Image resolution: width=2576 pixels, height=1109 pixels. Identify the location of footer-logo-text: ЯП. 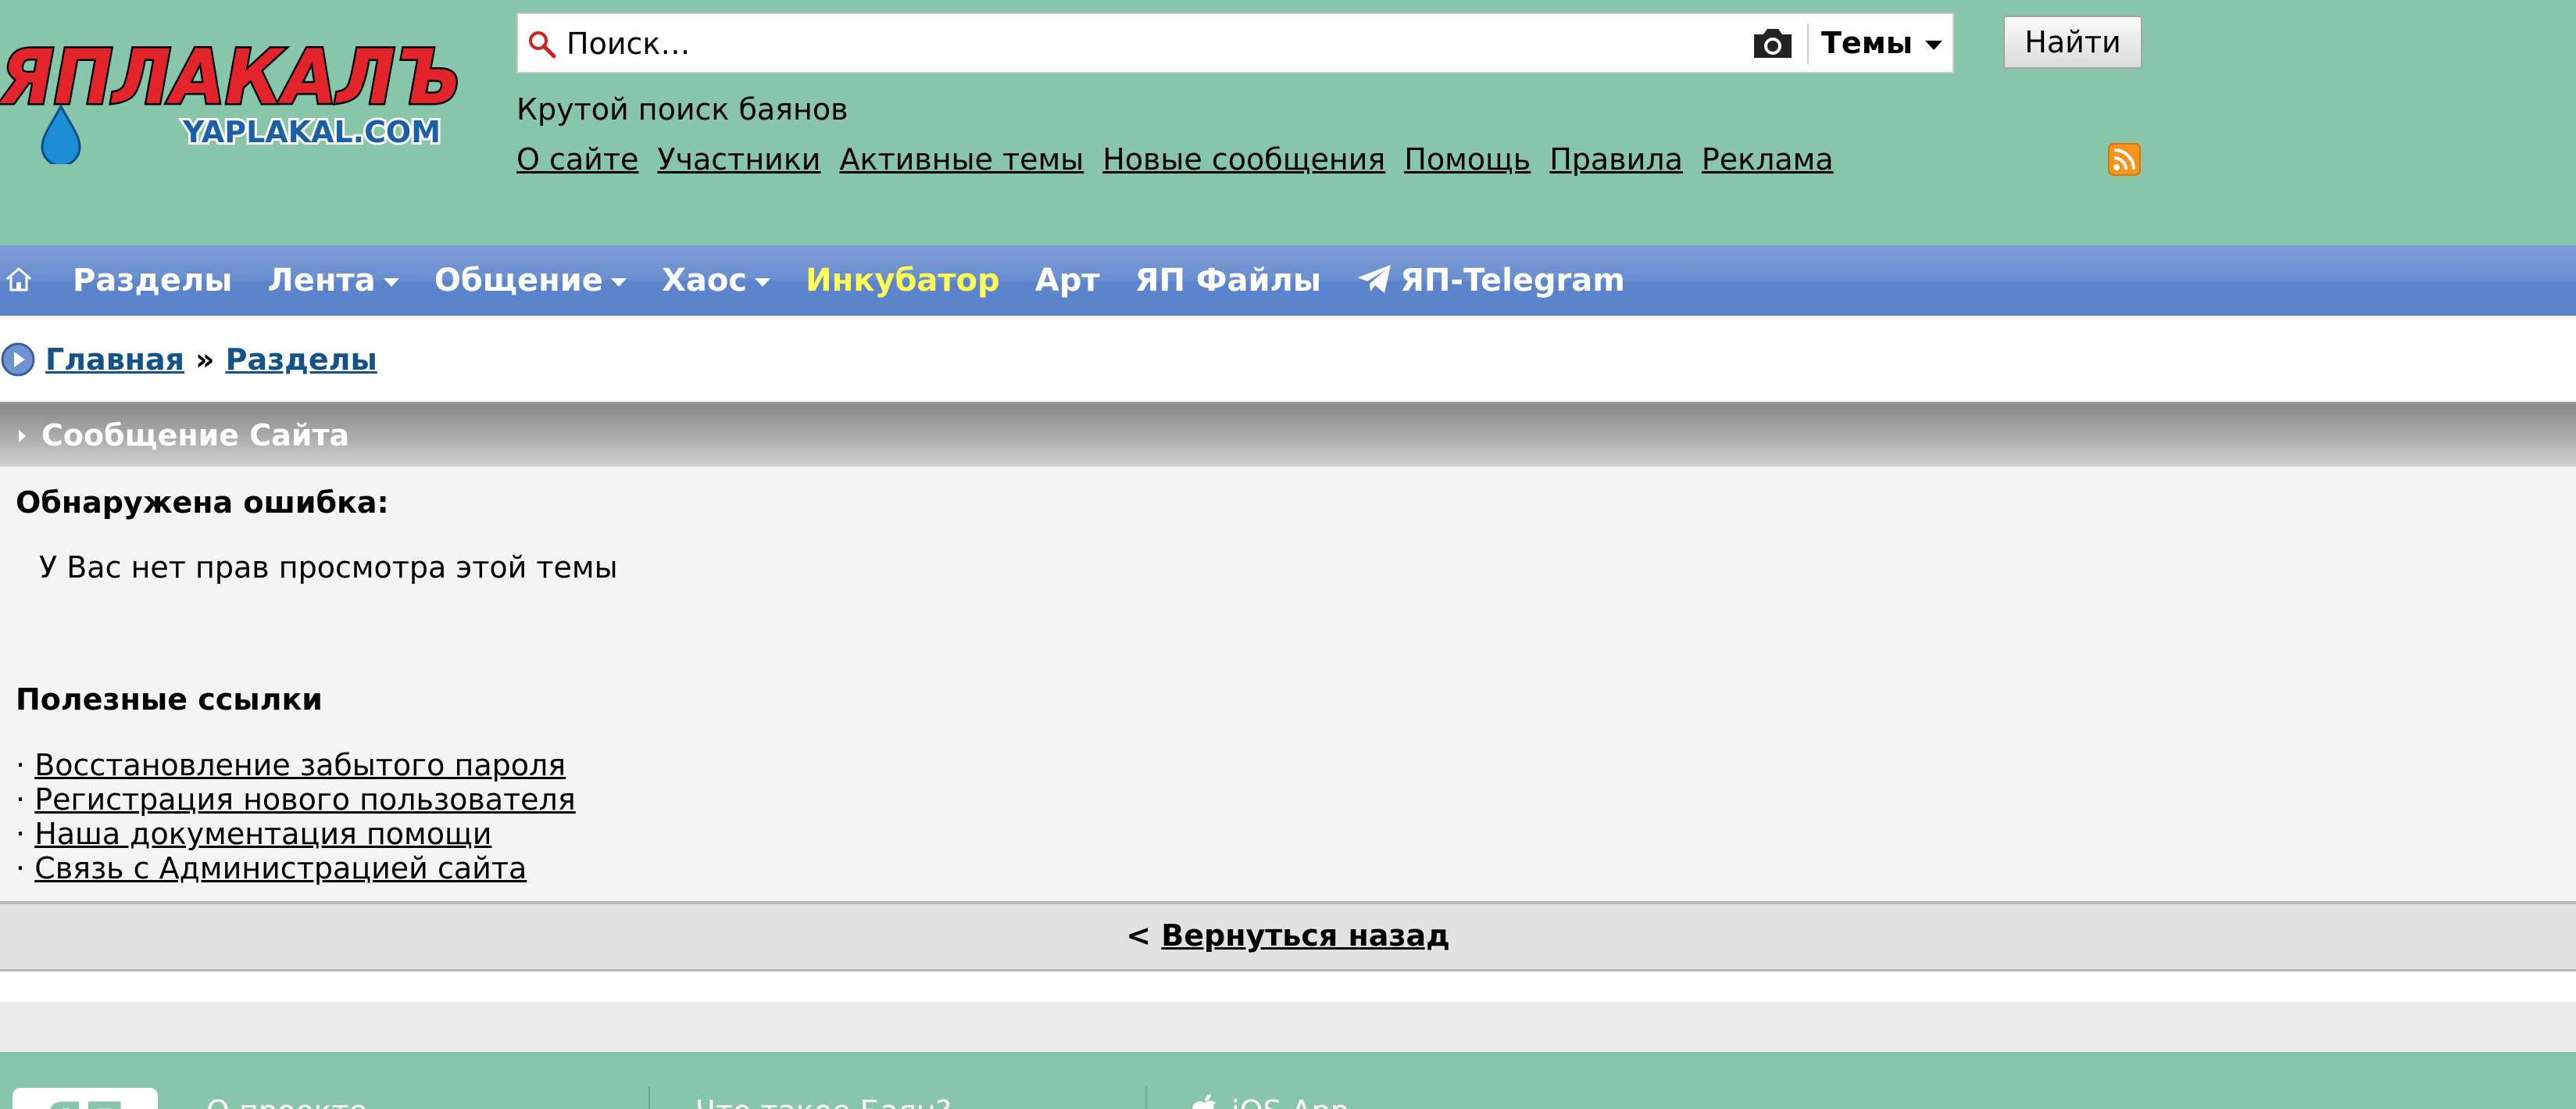
(86, 1101).